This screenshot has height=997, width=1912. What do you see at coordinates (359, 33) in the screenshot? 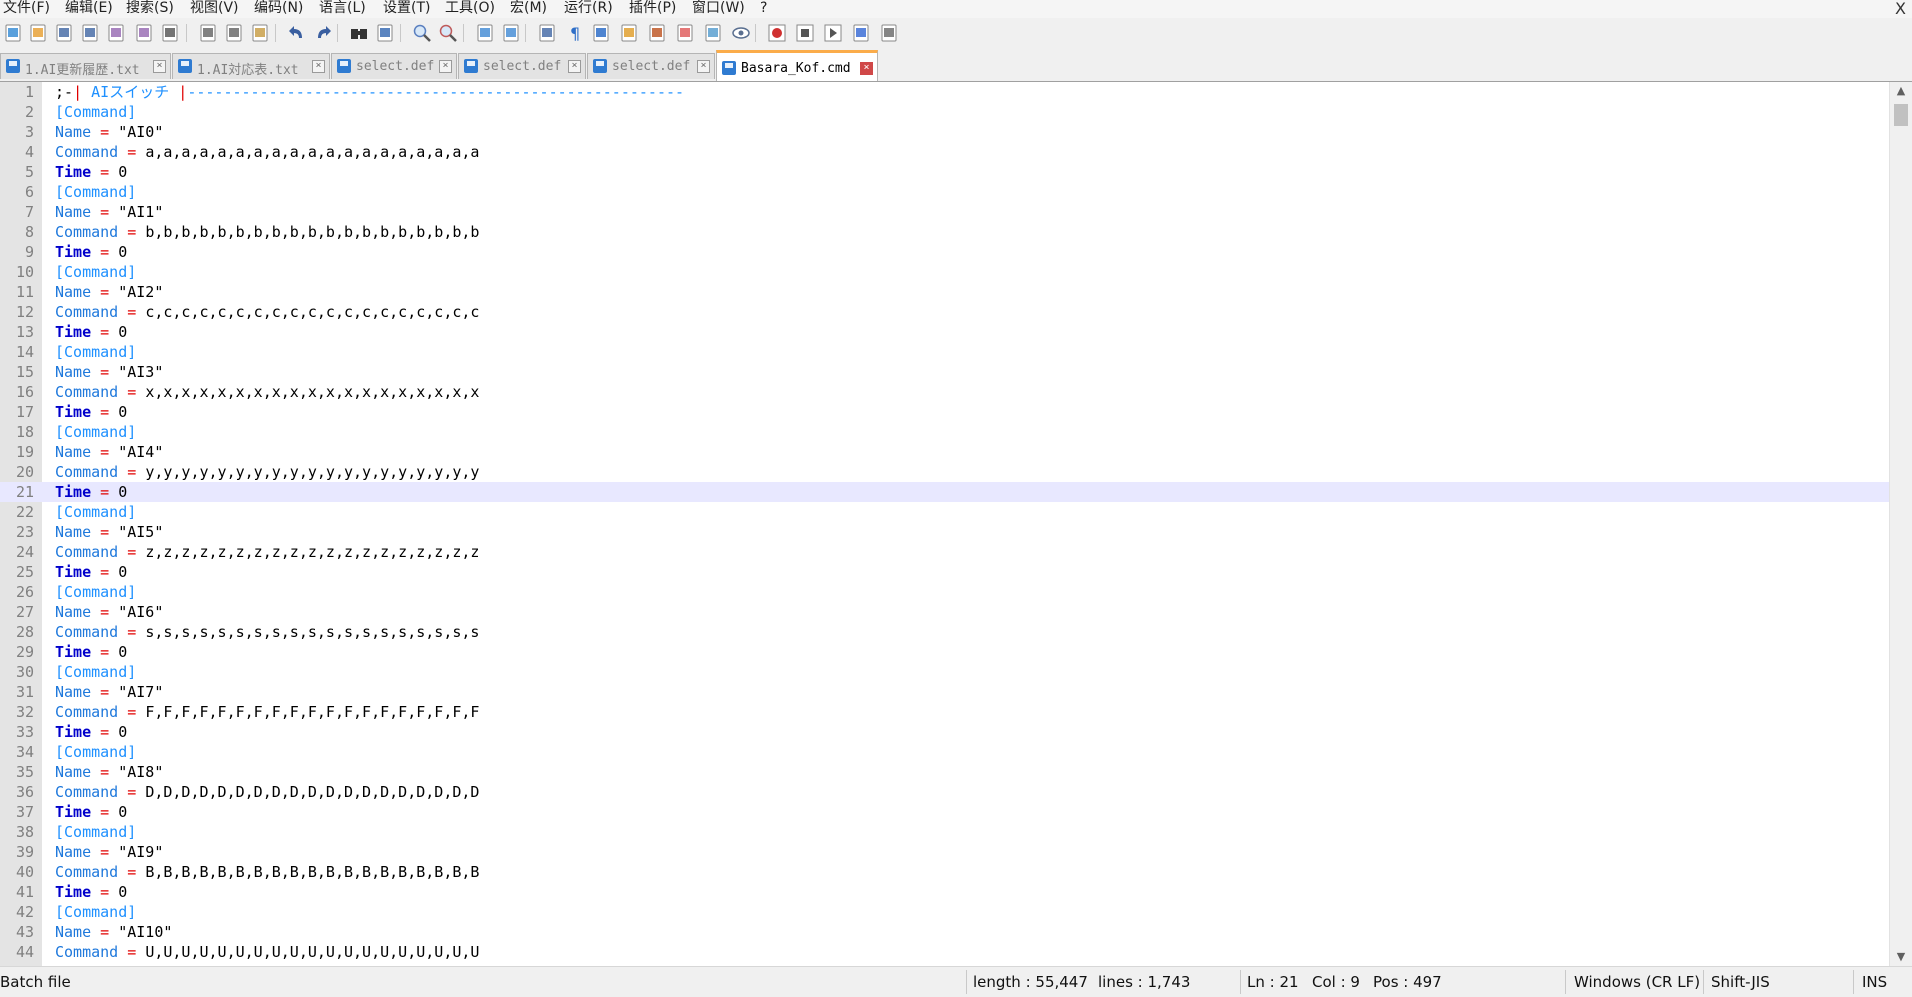
I see `find-icon` at bounding box center [359, 33].